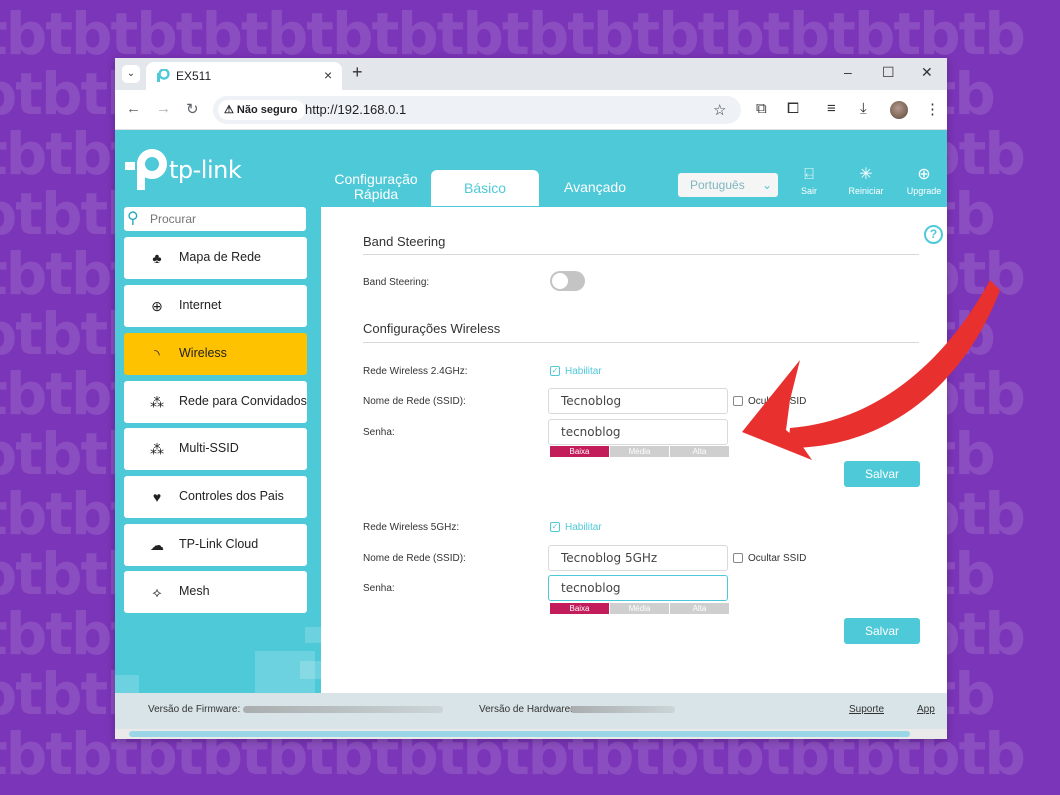 Image resolution: width=1060 pixels, height=795 pixels. I want to click on band5-ssid-label: Nome de Rede (SSID):, so click(414, 558).